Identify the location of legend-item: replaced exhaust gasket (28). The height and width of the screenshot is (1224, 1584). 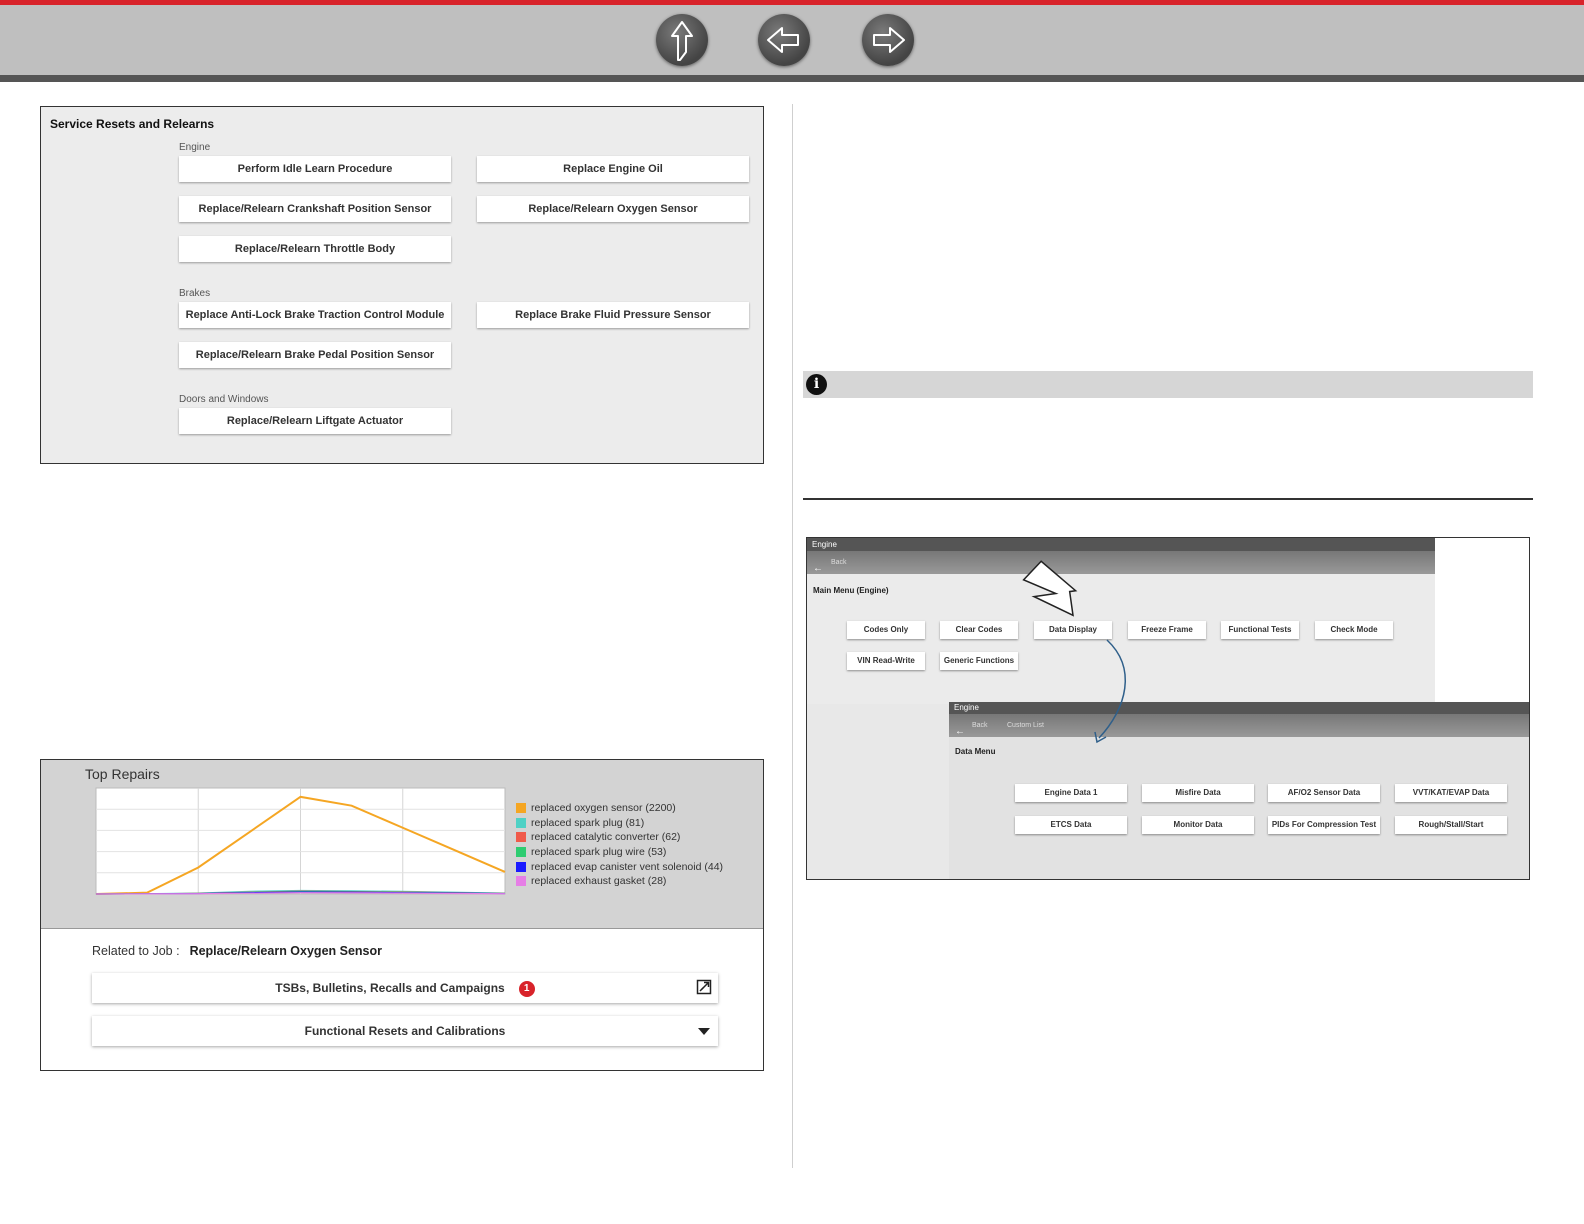
(619, 881).